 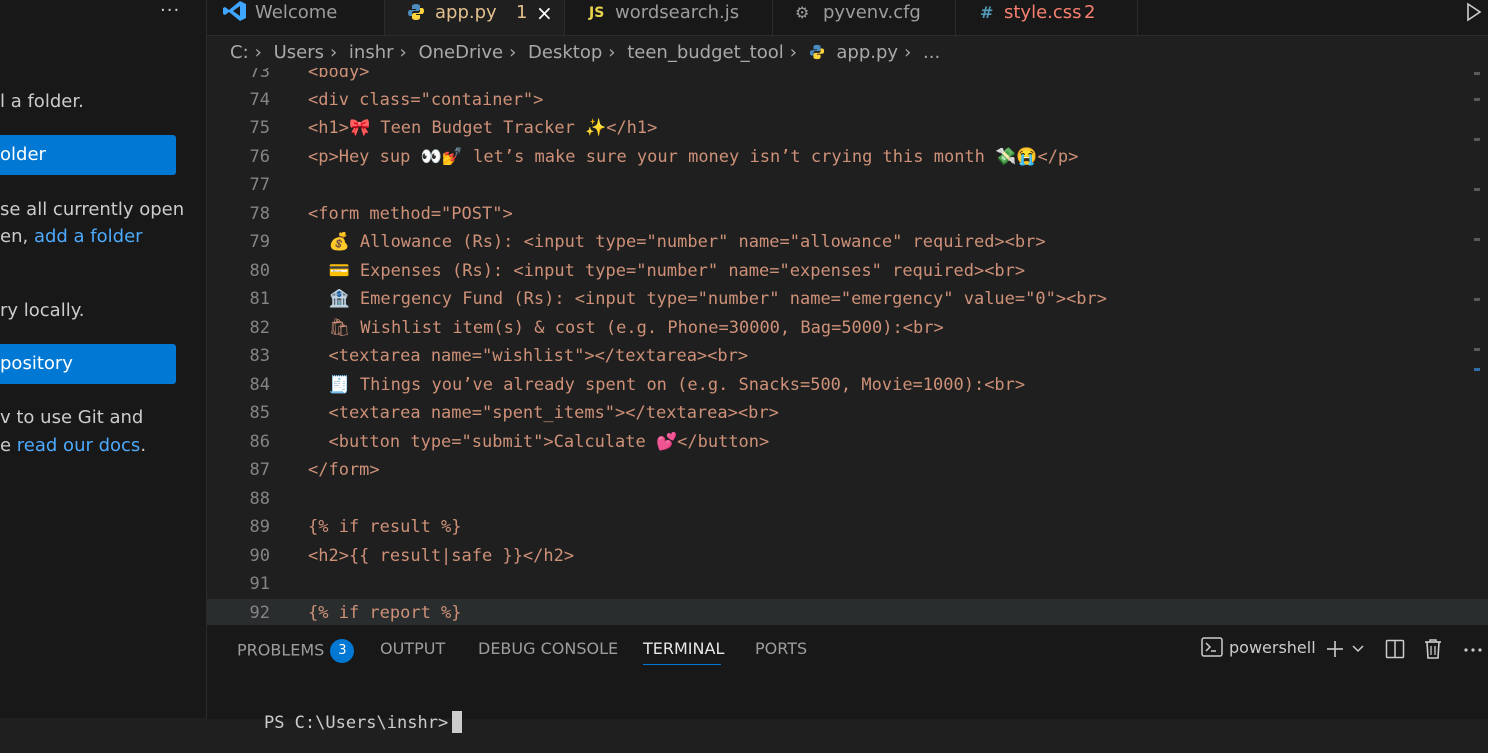 I want to click on vscode-icon, so click(x=234, y=11).